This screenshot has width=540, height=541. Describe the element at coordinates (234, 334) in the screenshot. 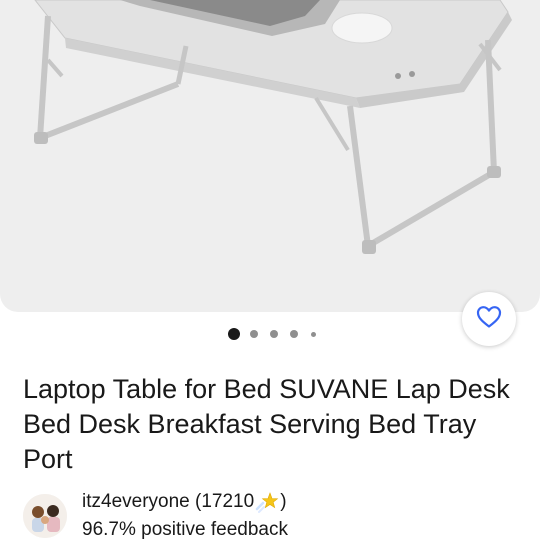

I see `carousel-dot-active` at that location.